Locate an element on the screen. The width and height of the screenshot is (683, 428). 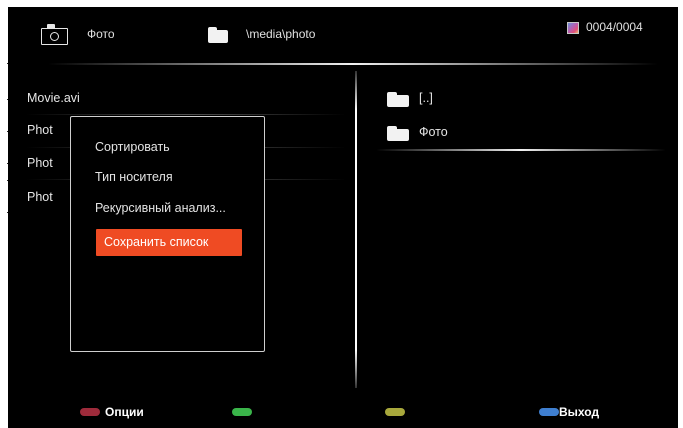
current-path: \media\photo is located at coordinates (281, 34).